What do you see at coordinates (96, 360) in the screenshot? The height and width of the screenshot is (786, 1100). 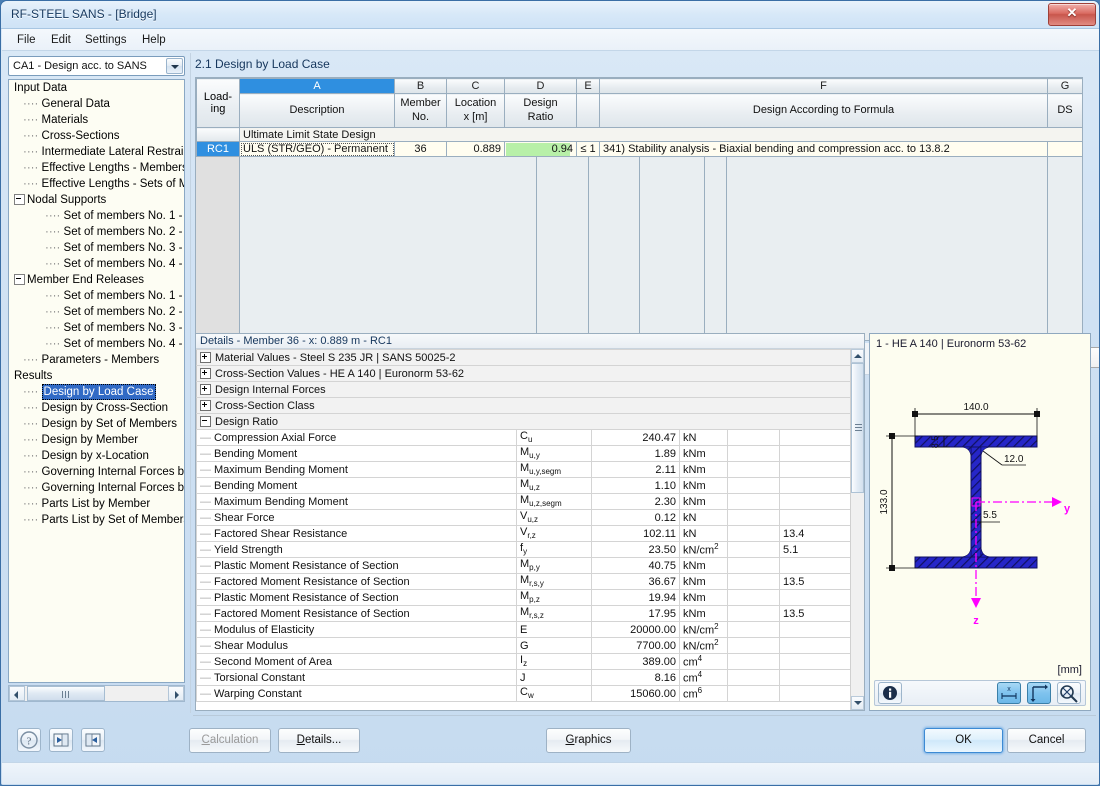 I see `tree-item-parameters-members: ···· Parameters - Members` at bounding box center [96, 360].